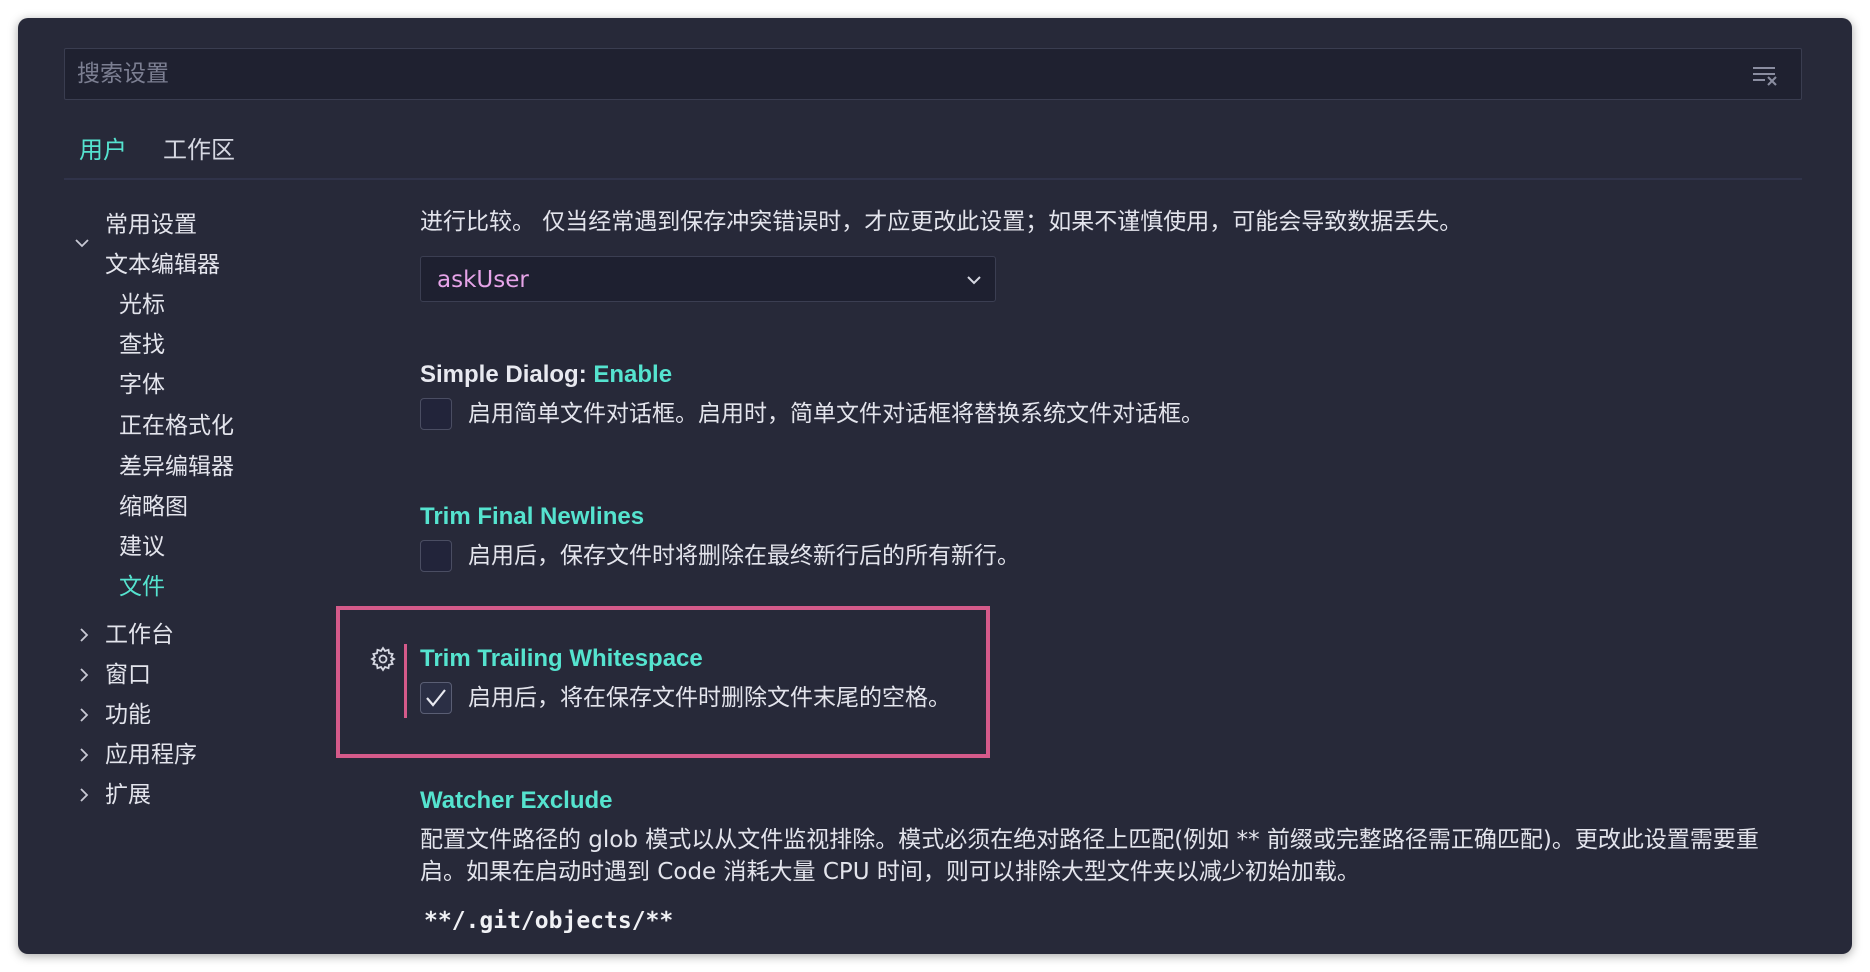 This screenshot has width=1870, height=972. I want to click on toc-item-files: 文件, so click(142, 587).